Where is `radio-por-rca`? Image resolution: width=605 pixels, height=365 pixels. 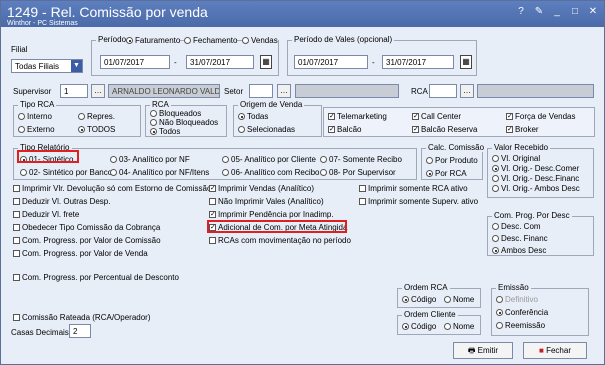 radio-por-rca is located at coordinates (429, 174).